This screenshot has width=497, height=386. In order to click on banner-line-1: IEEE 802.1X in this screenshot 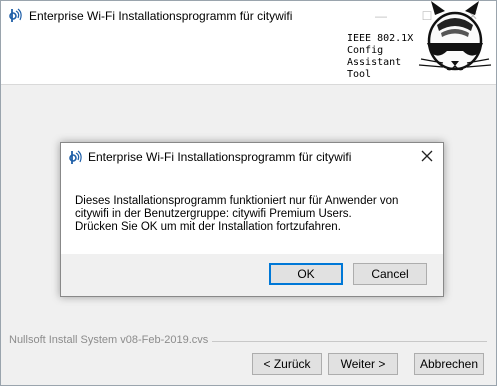, I will do `click(380, 38)`.